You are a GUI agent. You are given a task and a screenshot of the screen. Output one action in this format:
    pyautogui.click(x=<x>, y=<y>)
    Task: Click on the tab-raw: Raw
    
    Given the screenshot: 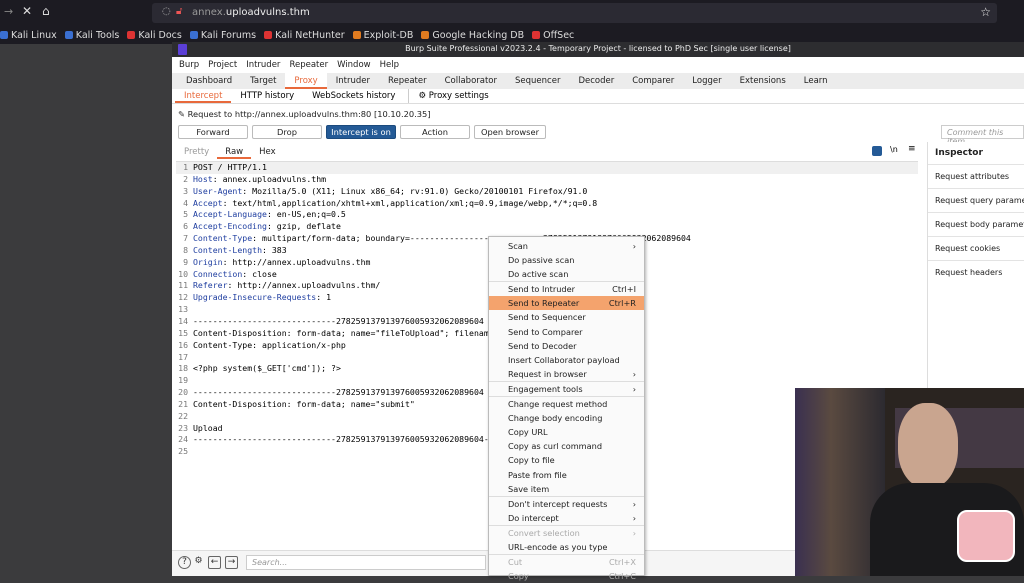 What is the action you would take?
    pyautogui.click(x=234, y=152)
    